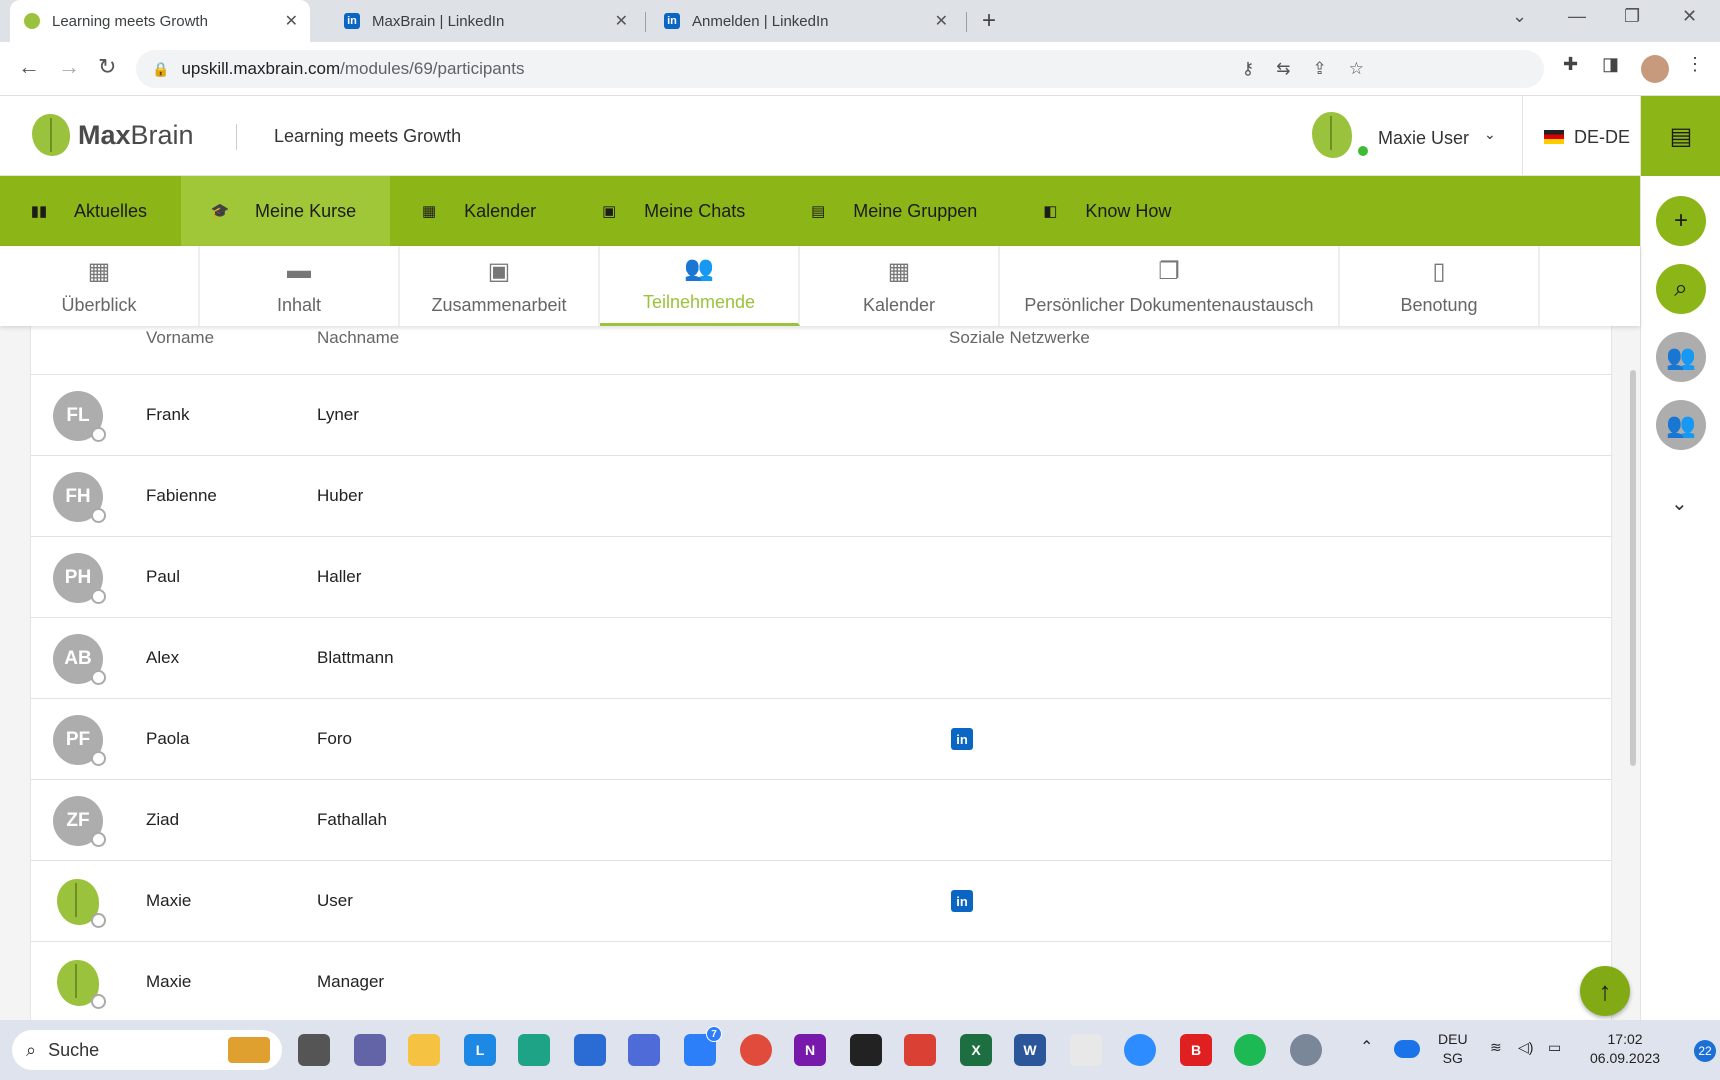 The width and height of the screenshot is (1720, 1080). I want to click on chrome-icon, so click(756, 1050).